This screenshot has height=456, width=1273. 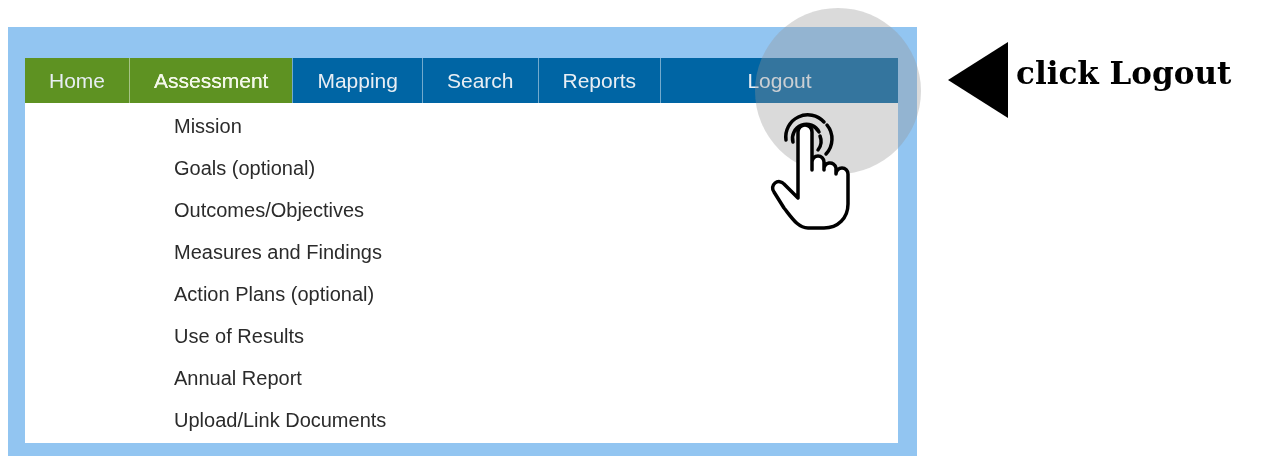 I want to click on arrow-icon, so click(x=978, y=80).